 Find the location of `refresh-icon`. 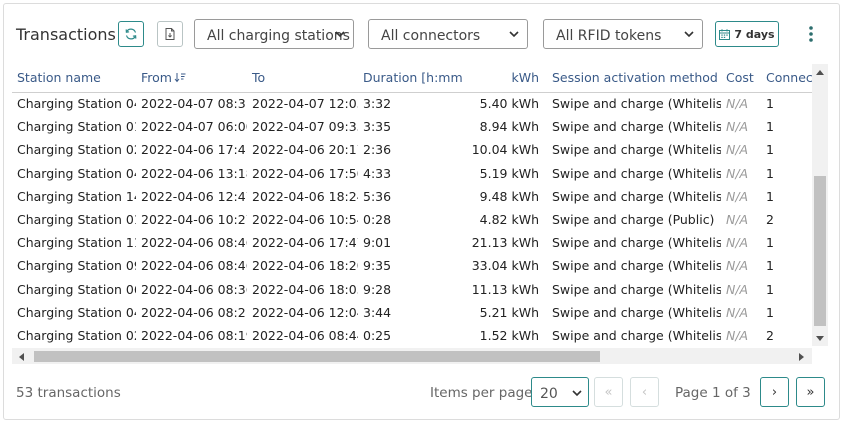

refresh-icon is located at coordinates (131, 34).